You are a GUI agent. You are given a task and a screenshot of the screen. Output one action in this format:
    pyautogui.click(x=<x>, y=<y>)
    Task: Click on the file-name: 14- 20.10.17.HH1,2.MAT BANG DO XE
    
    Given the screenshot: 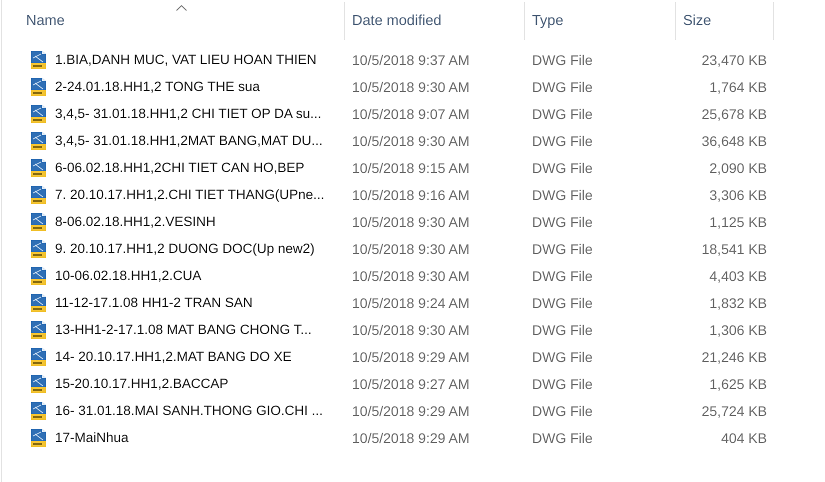 What is the action you would take?
    pyautogui.click(x=173, y=356)
    